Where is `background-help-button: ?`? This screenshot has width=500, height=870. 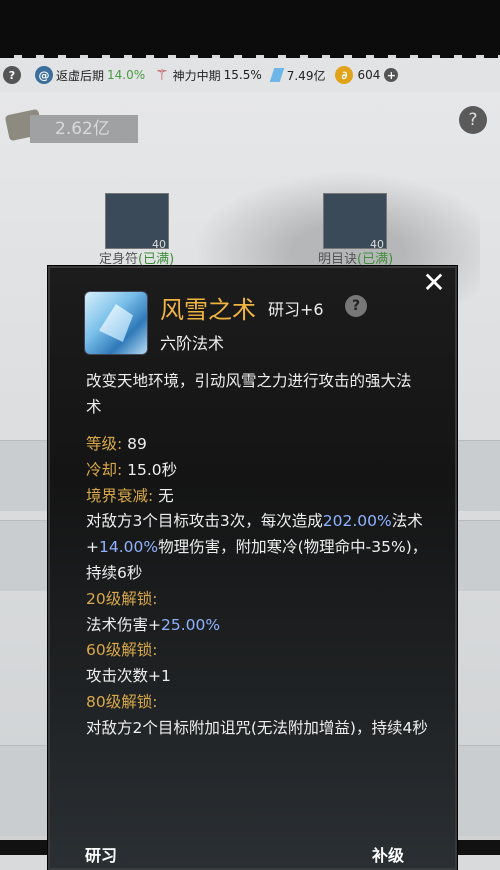
background-help-button: ? is located at coordinates (473, 120).